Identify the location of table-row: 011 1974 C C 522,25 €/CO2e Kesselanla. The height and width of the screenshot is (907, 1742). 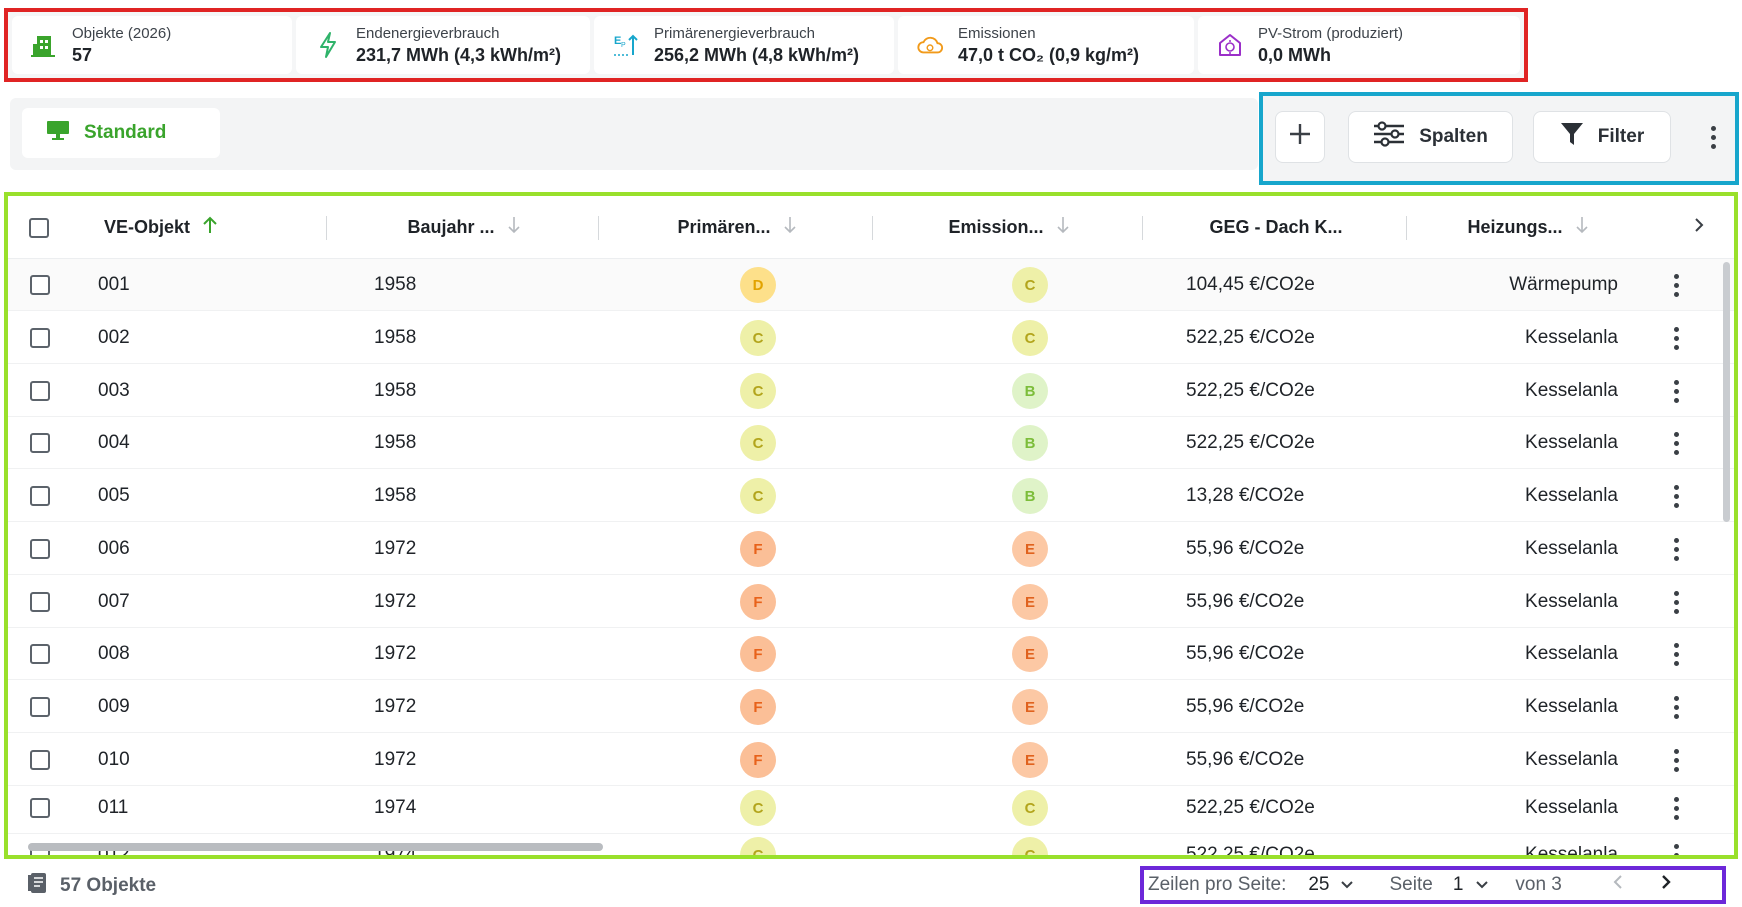
(871, 808).